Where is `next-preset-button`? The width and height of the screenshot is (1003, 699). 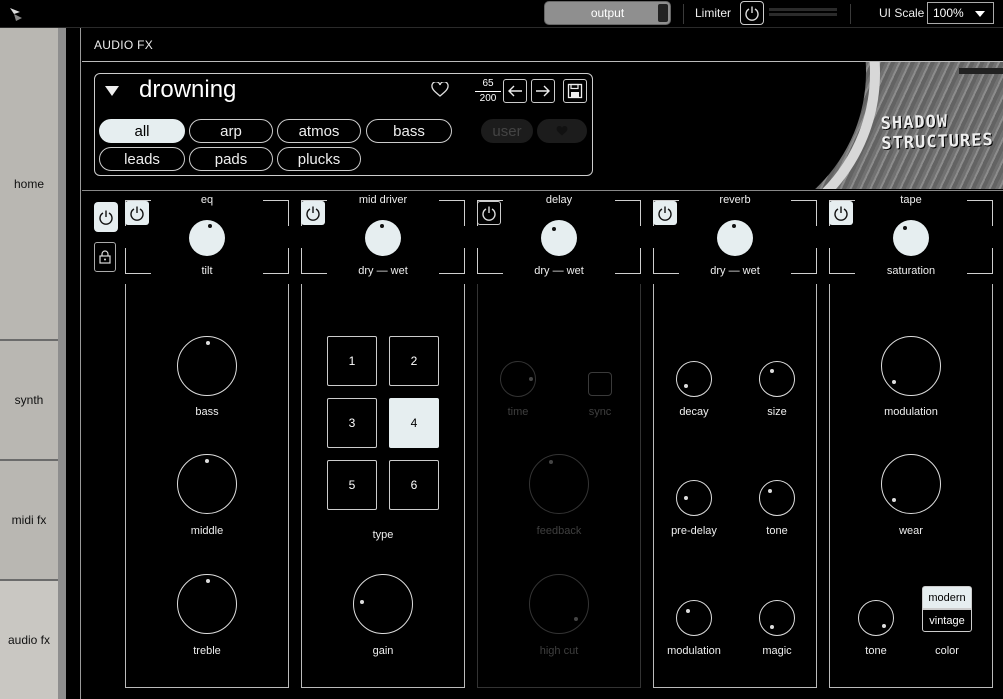 next-preset-button is located at coordinates (543, 91).